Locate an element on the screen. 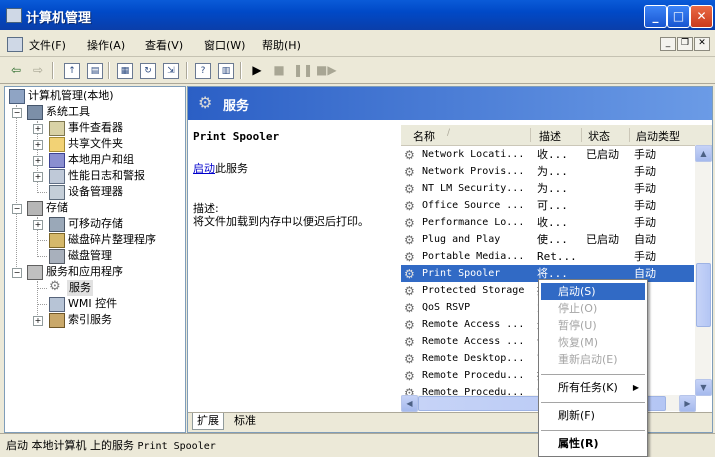  menu-item-resume: 恢复(M) is located at coordinates (593, 342).